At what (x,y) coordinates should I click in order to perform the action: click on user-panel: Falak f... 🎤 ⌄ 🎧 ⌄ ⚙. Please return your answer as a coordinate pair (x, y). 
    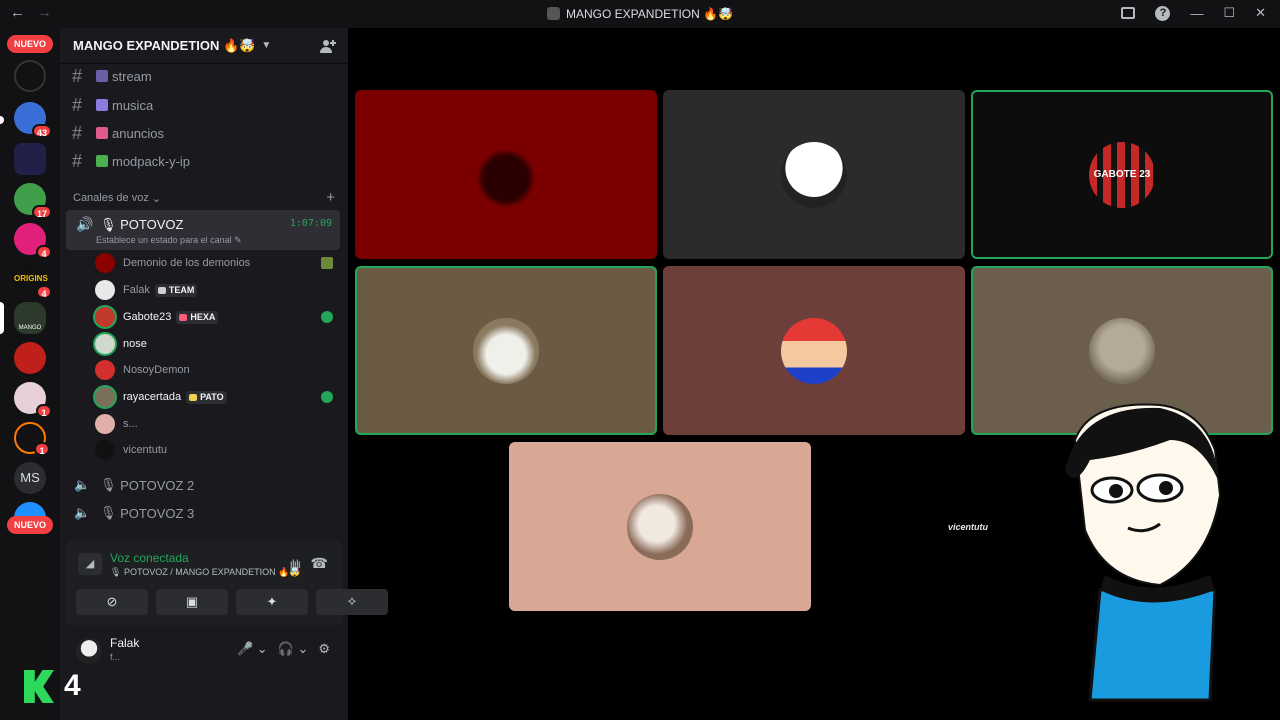
    Looking at the image, I should click on (204, 651).